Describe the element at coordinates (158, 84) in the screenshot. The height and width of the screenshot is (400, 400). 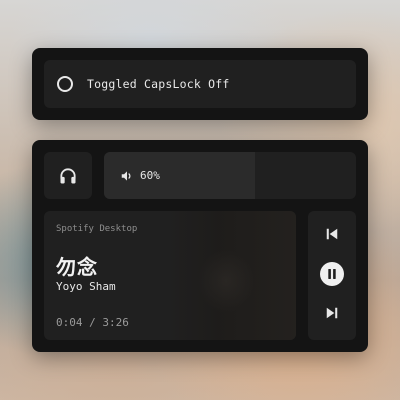
I see `notification-text: Toggled CapsLock Off` at that location.